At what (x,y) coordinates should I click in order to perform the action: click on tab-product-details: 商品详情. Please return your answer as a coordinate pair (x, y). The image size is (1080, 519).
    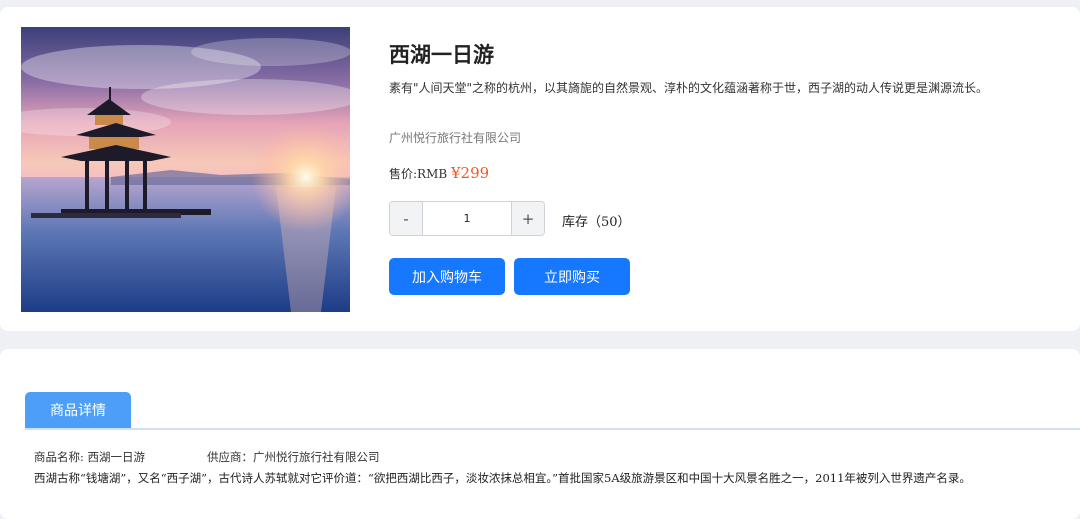
    Looking at the image, I should click on (78, 410).